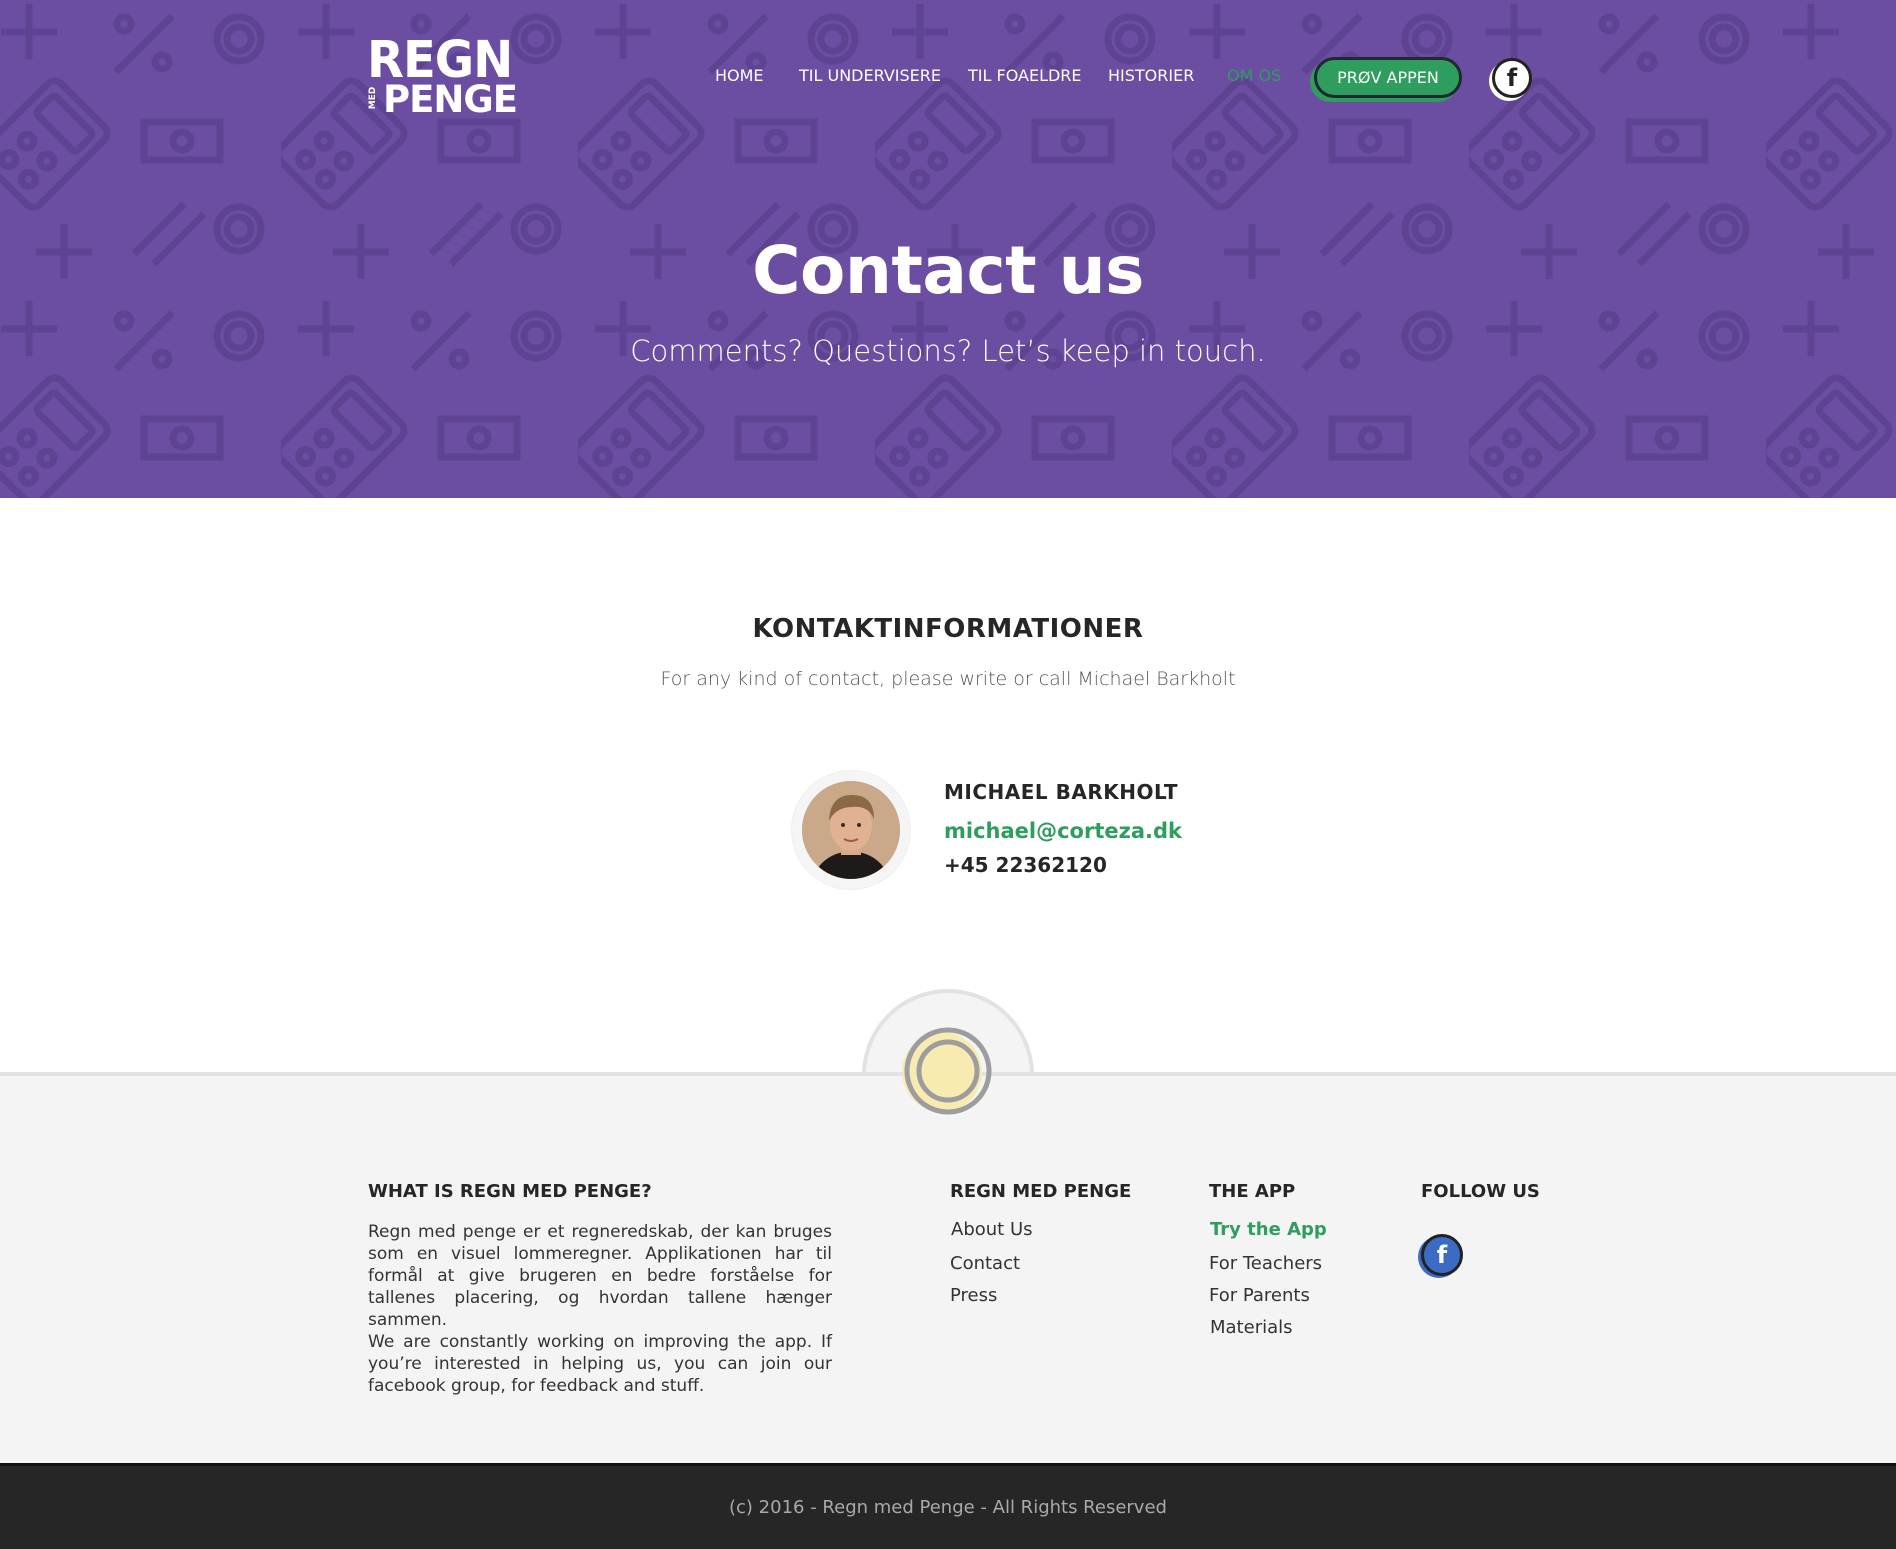 This screenshot has width=1896, height=1549. Describe the element at coordinates (973, 1295) in the screenshot. I see `footer-link-press: Press` at that location.